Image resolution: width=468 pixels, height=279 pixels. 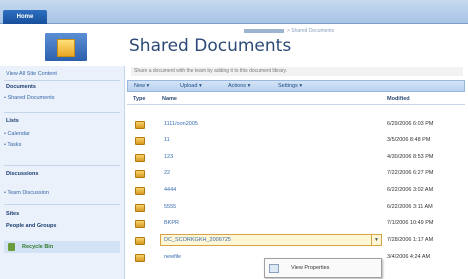 What do you see at coordinates (168, 157) in the screenshot?
I see `item-name-link: 123` at bounding box center [168, 157].